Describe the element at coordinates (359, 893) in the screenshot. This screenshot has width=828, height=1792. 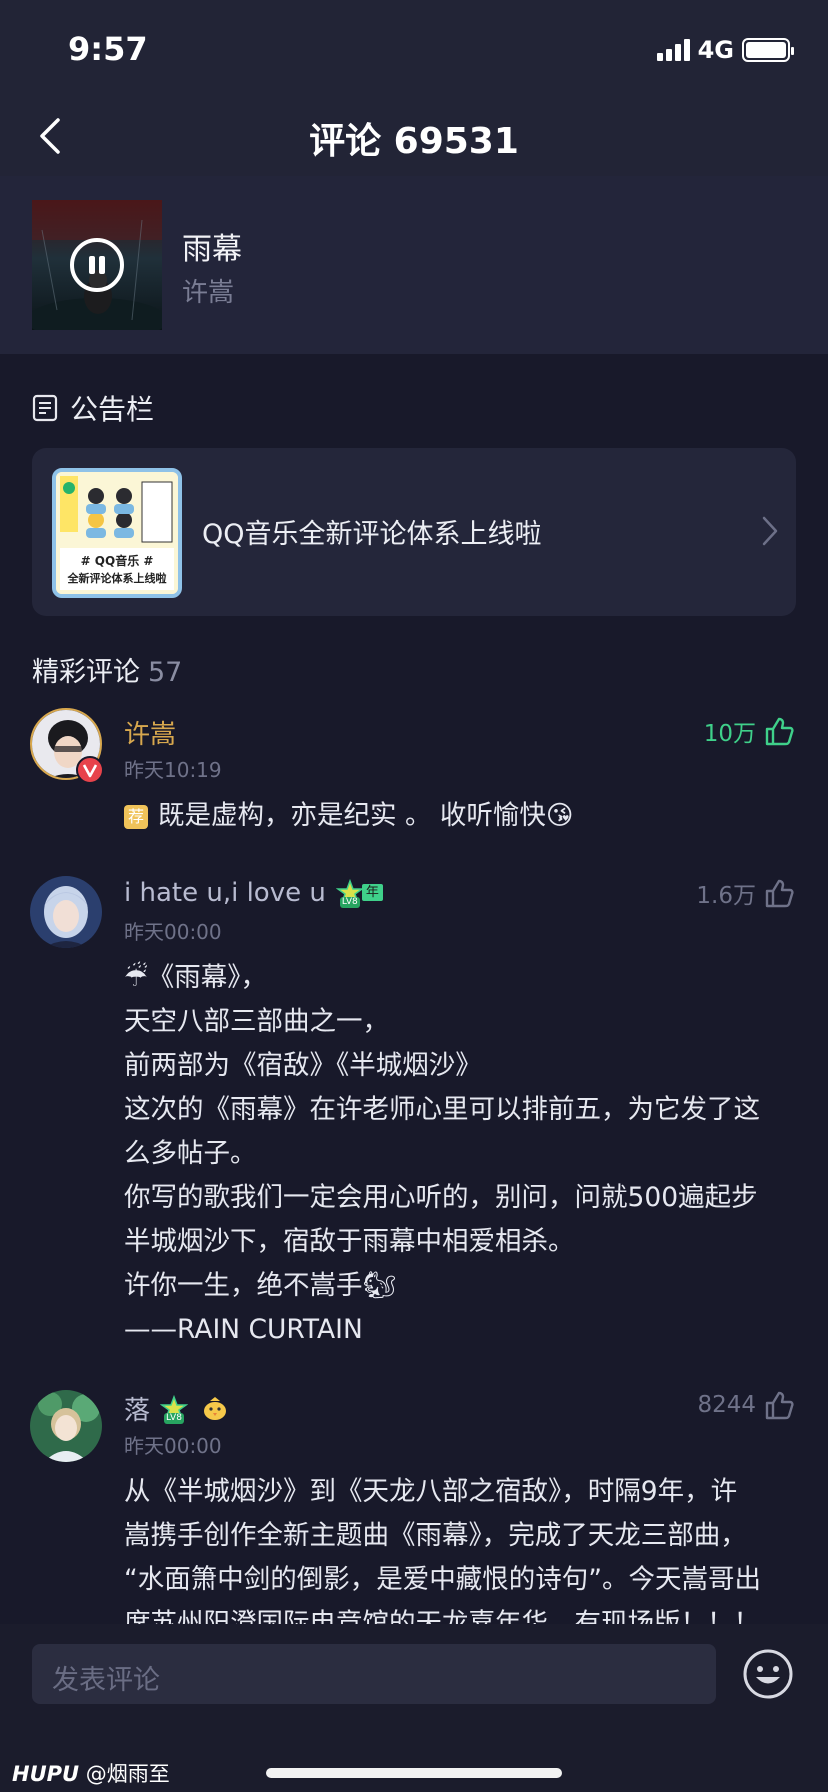
I see `level-badge: LV8 年` at that location.